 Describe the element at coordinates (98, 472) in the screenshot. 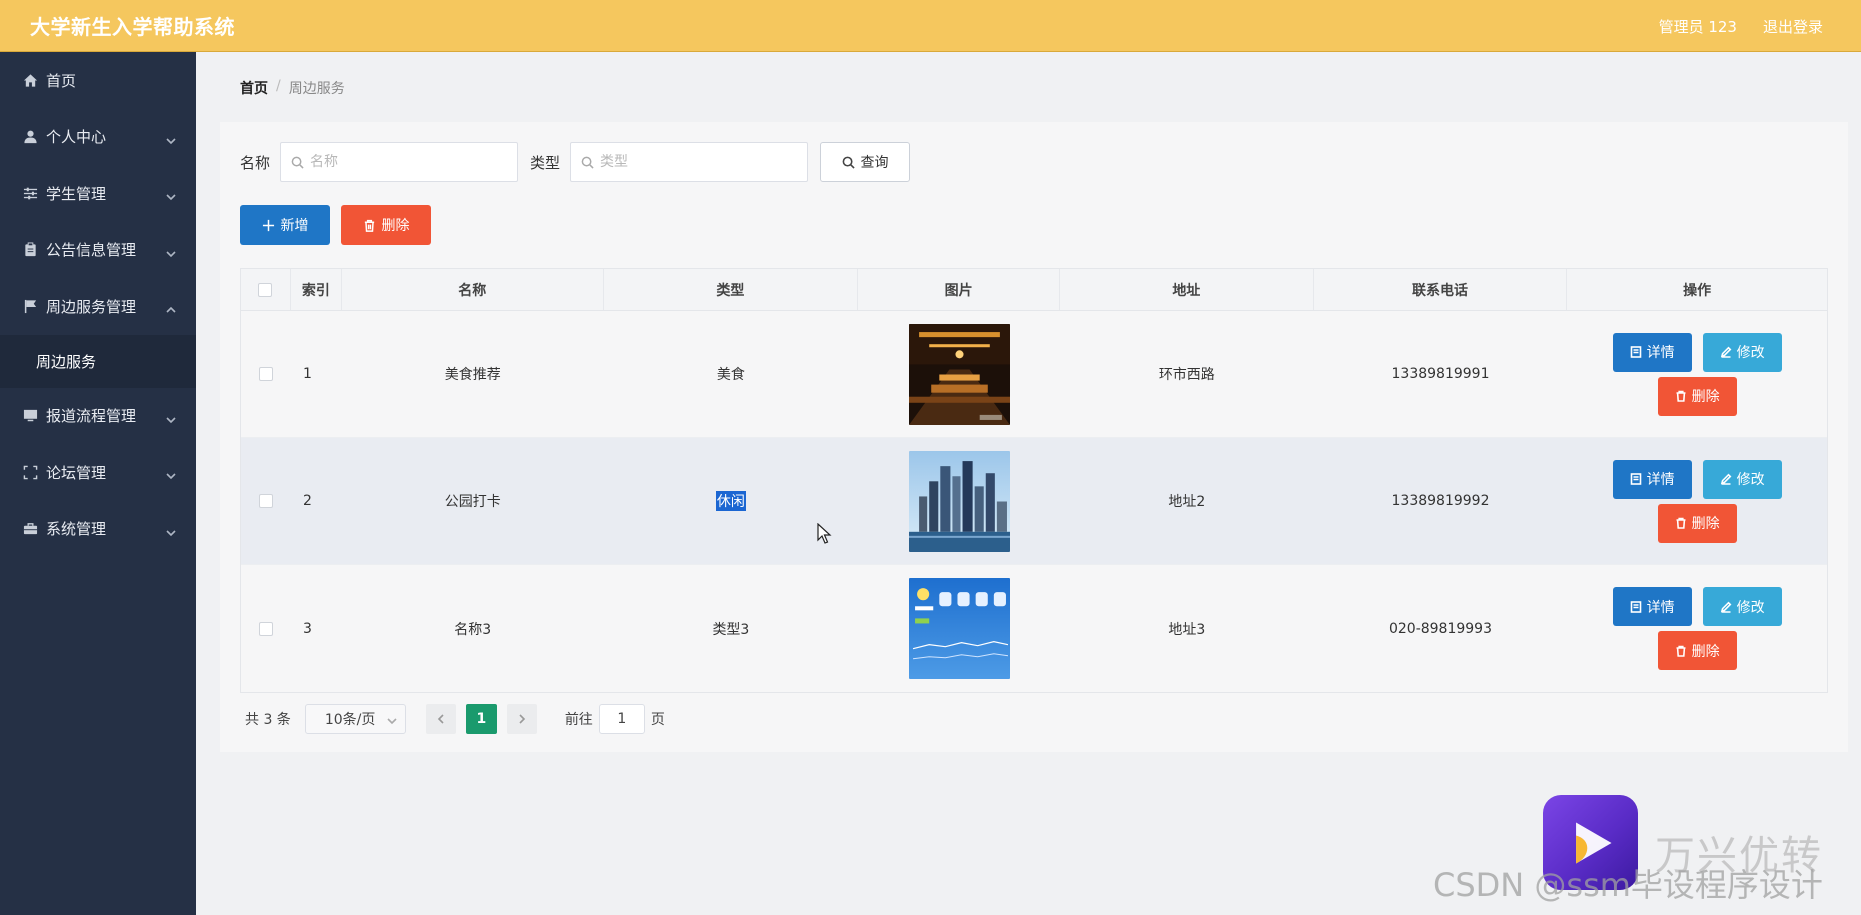

I see `sidebar-item-forum-management: 论坛管理` at that location.